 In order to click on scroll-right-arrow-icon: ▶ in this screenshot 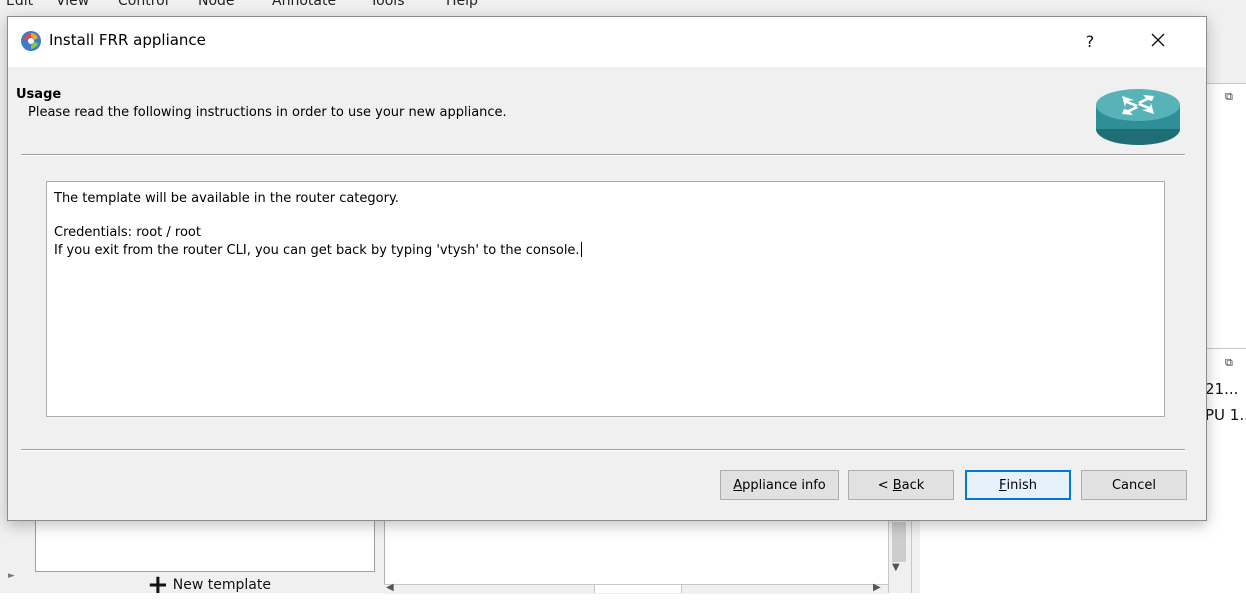, I will do `click(877, 587)`.